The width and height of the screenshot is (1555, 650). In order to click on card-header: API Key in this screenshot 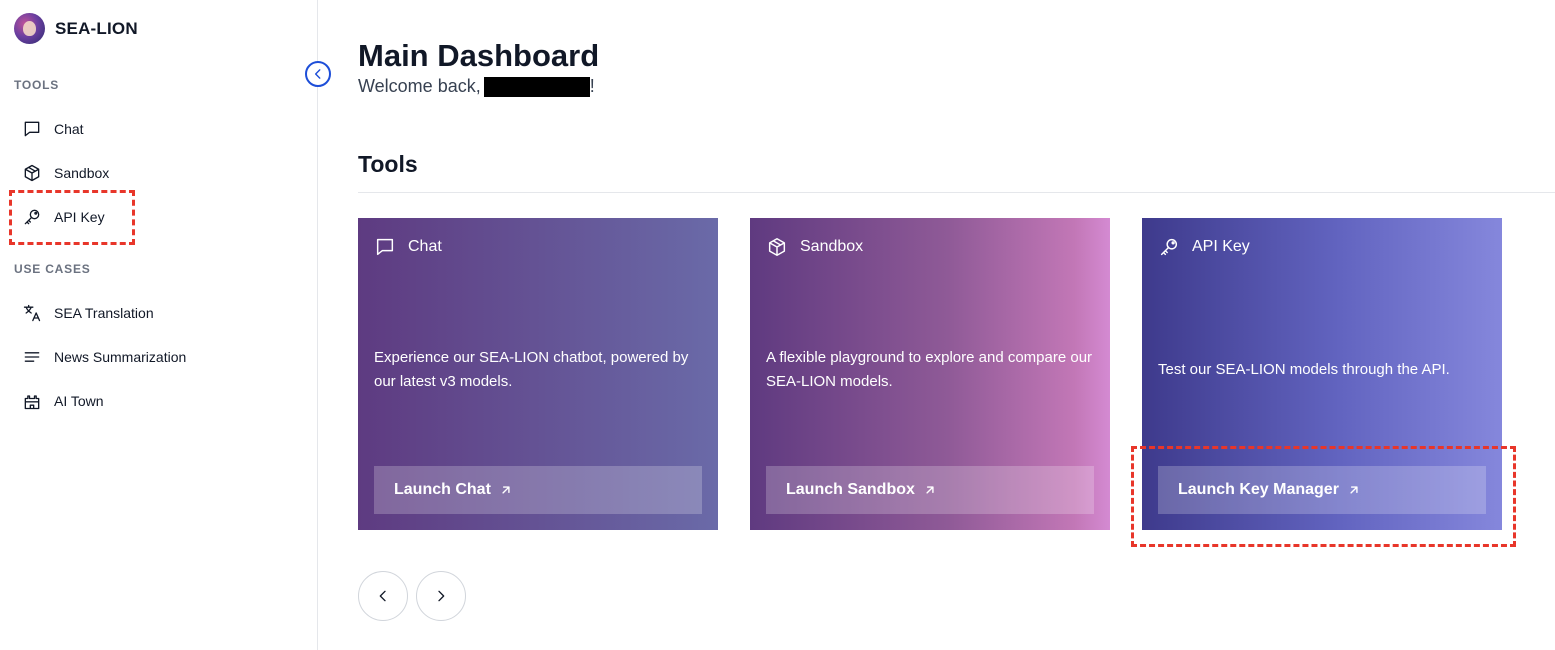, I will do `click(1204, 247)`.